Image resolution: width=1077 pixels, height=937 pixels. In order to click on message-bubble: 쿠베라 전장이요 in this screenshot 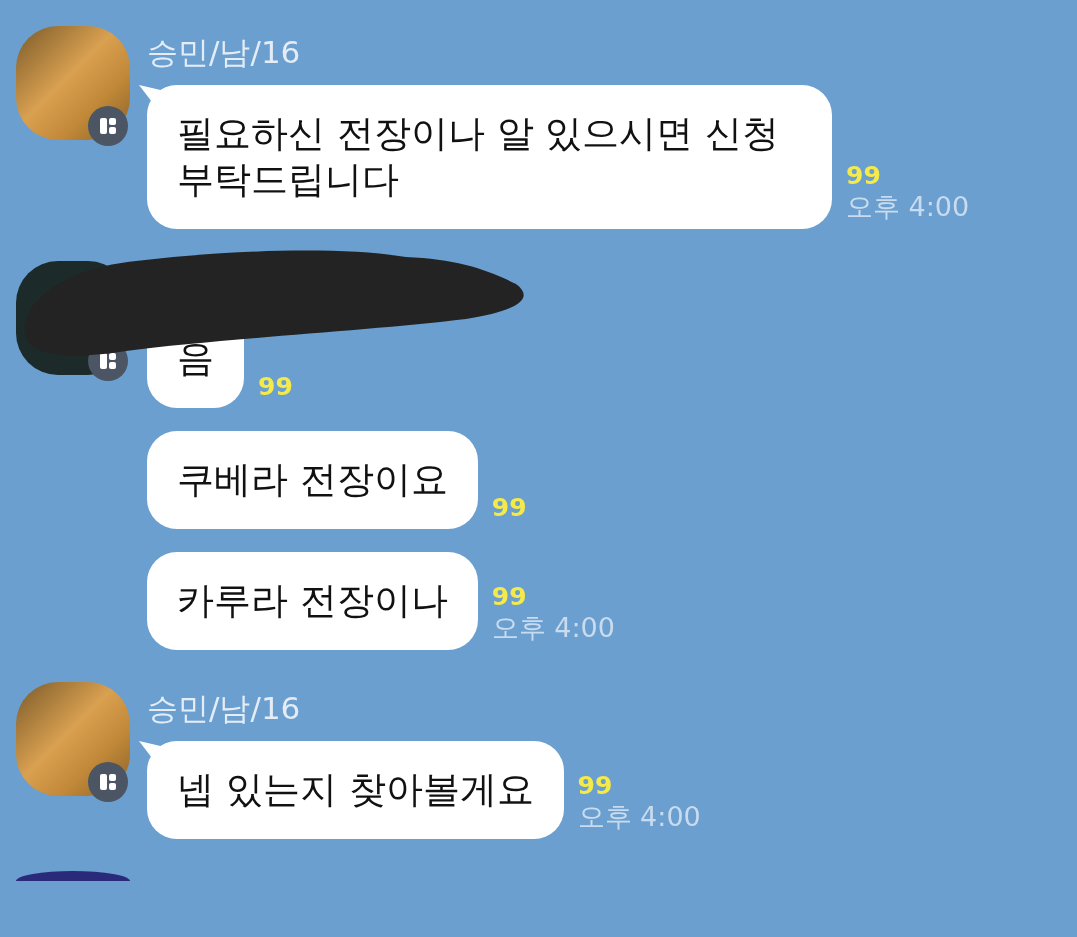, I will do `click(312, 480)`.